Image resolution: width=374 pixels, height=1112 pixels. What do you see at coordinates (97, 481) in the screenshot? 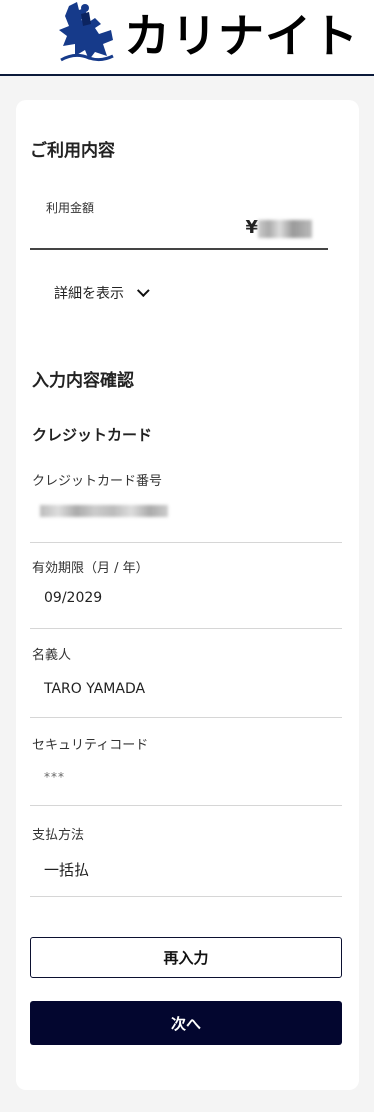
I see `card-number-label: クレジットカード番号` at bounding box center [97, 481].